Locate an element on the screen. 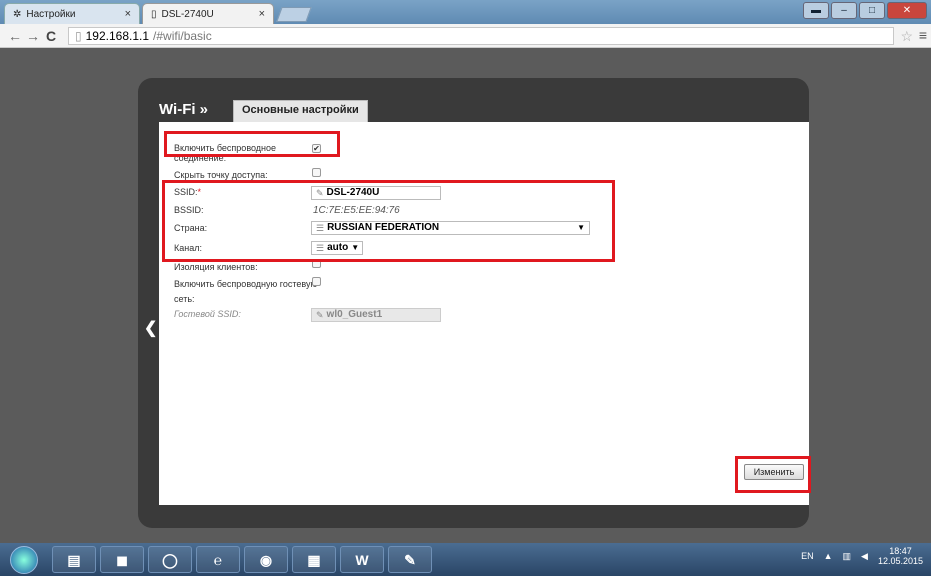  language-indicator: EN is located at coordinates (807, 556).